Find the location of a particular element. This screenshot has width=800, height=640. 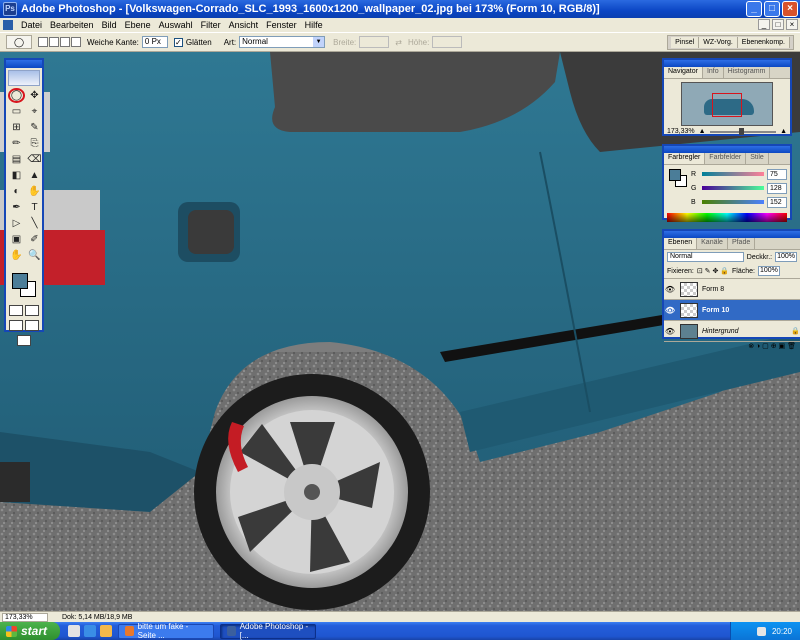

intersect-selection-icon is located at coordinates (76, 42).